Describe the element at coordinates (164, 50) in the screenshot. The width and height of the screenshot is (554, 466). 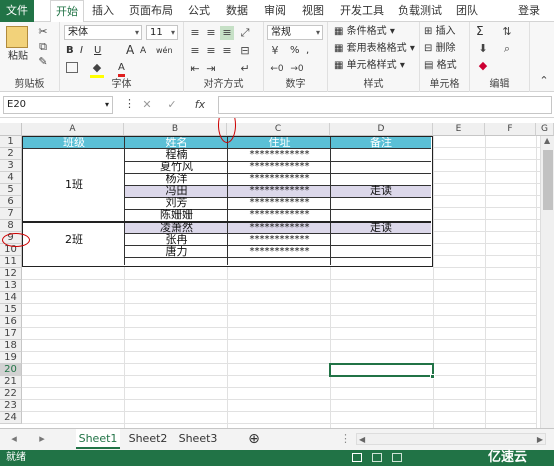
I see `wen-button: wén` at that location.